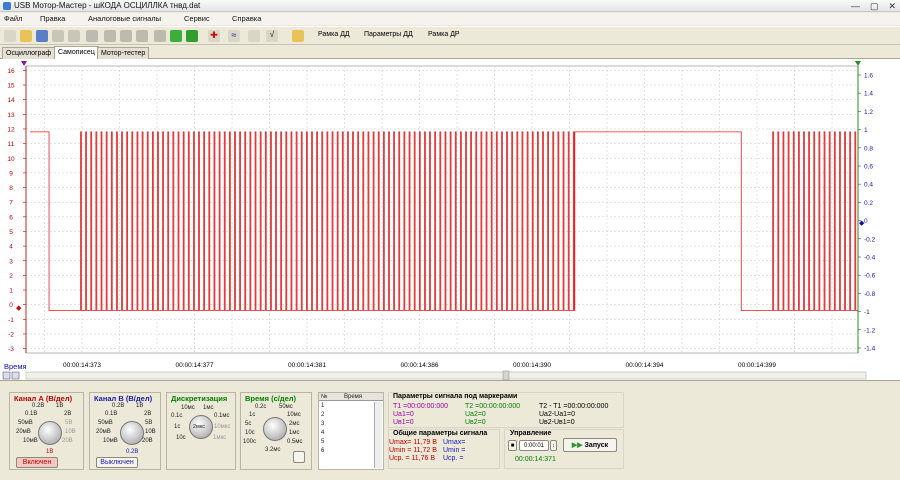 This screenshot has height=480, width=900. What do you see at coordinates (11, 129) in the screenshot?
I see `left-tick-label: 12` at bounding box center [11, 129].